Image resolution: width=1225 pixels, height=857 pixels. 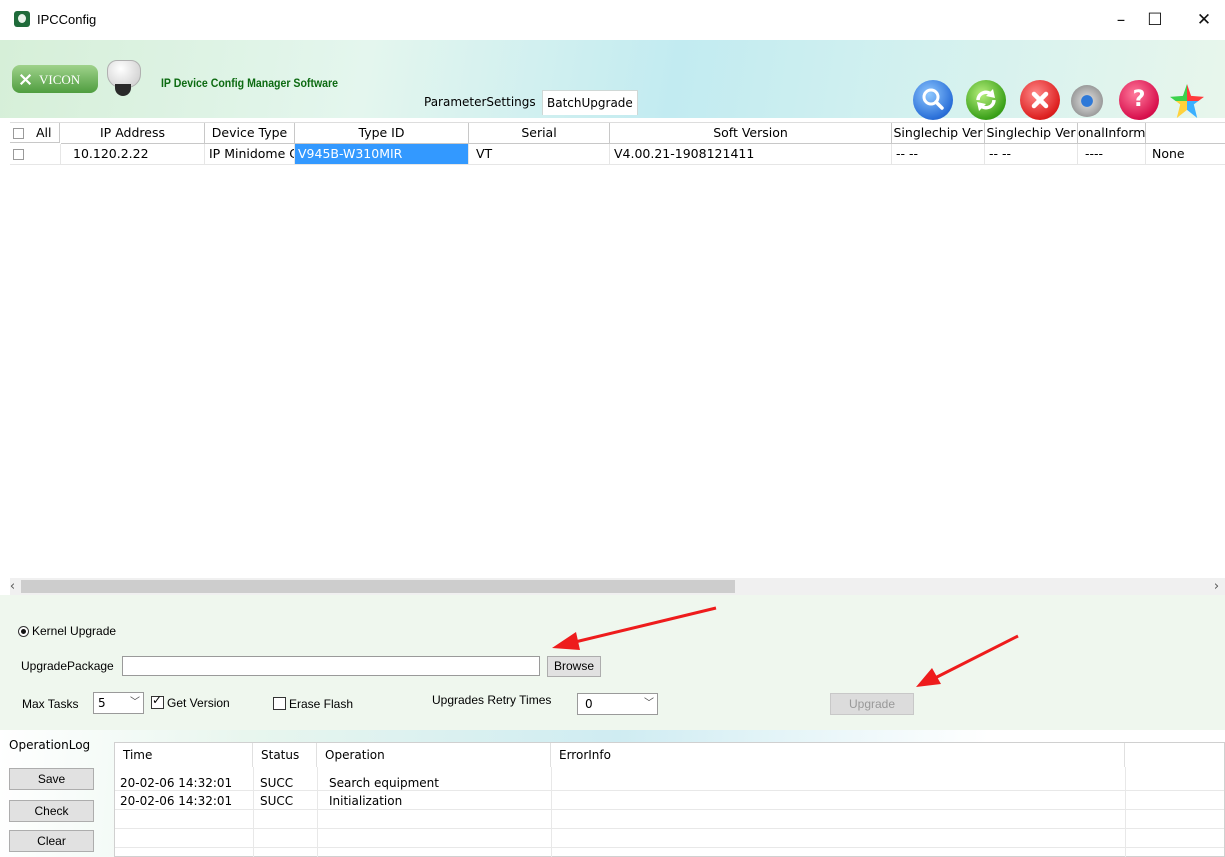 I want to click on stop-icon, so click(x=1040, y=100).